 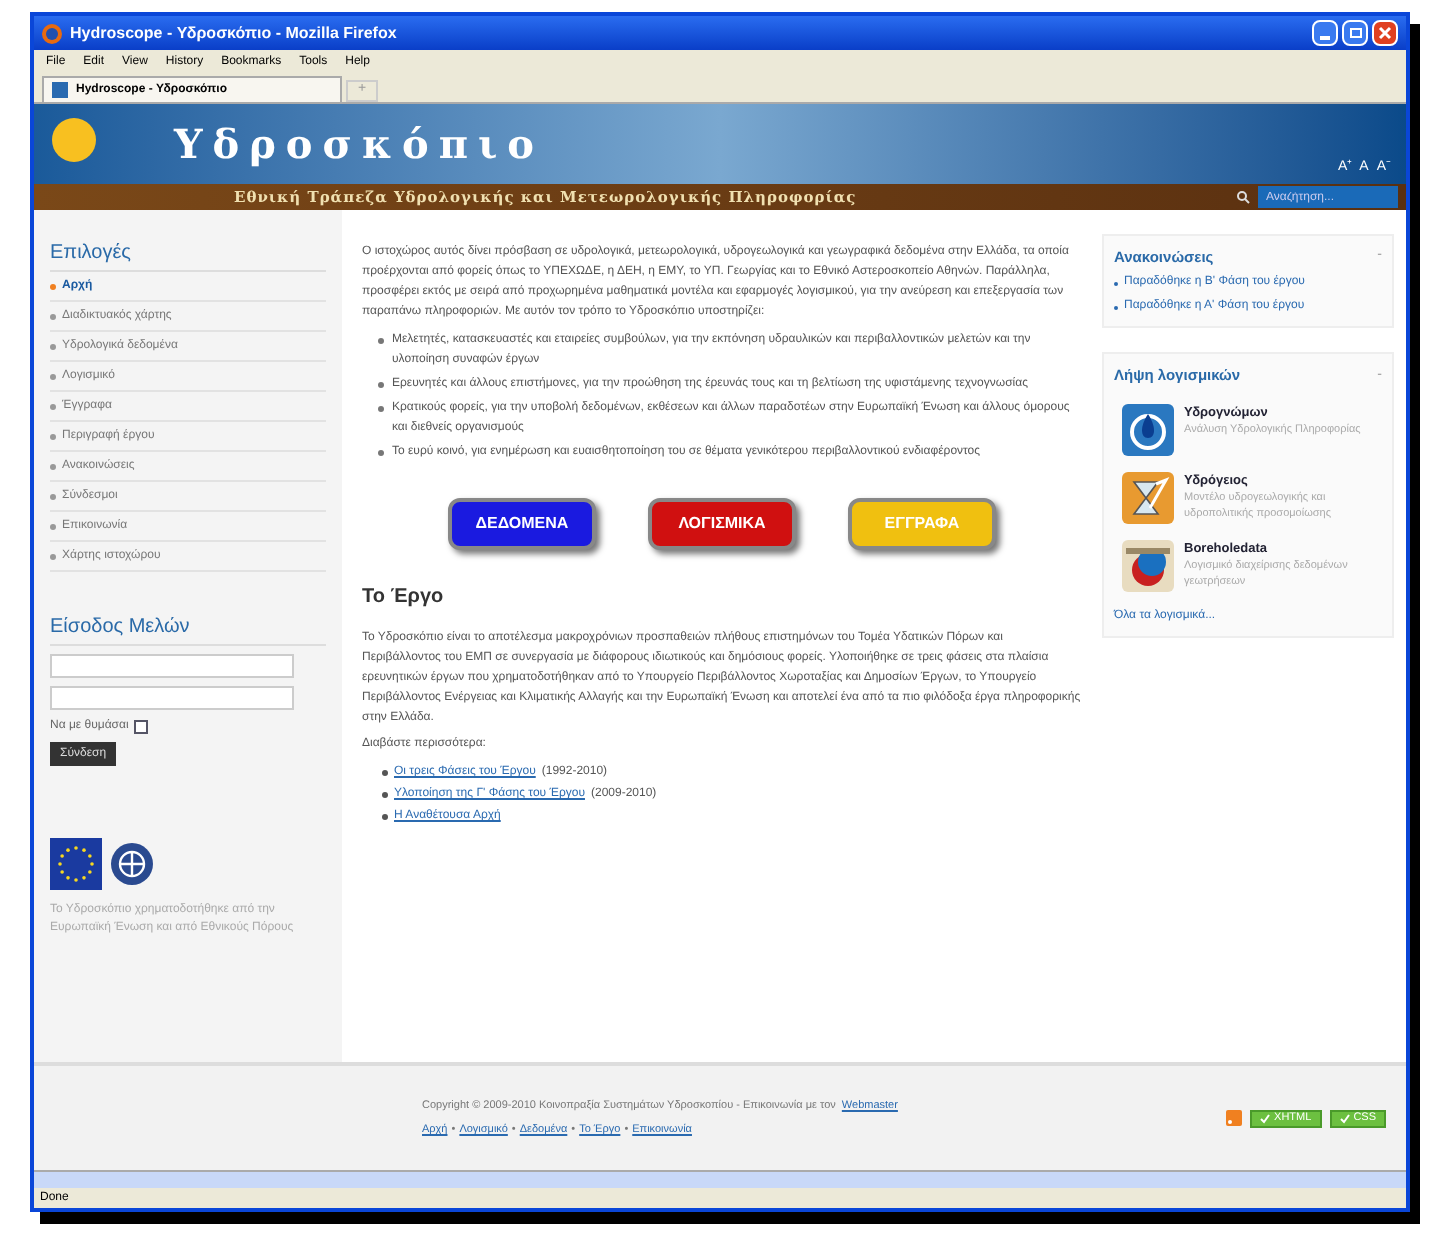 What do you see at coordinates (188, 629) in the screenshot?
I see `login-heading: Είσοδος Μελών` at bounding box center [188, 629].